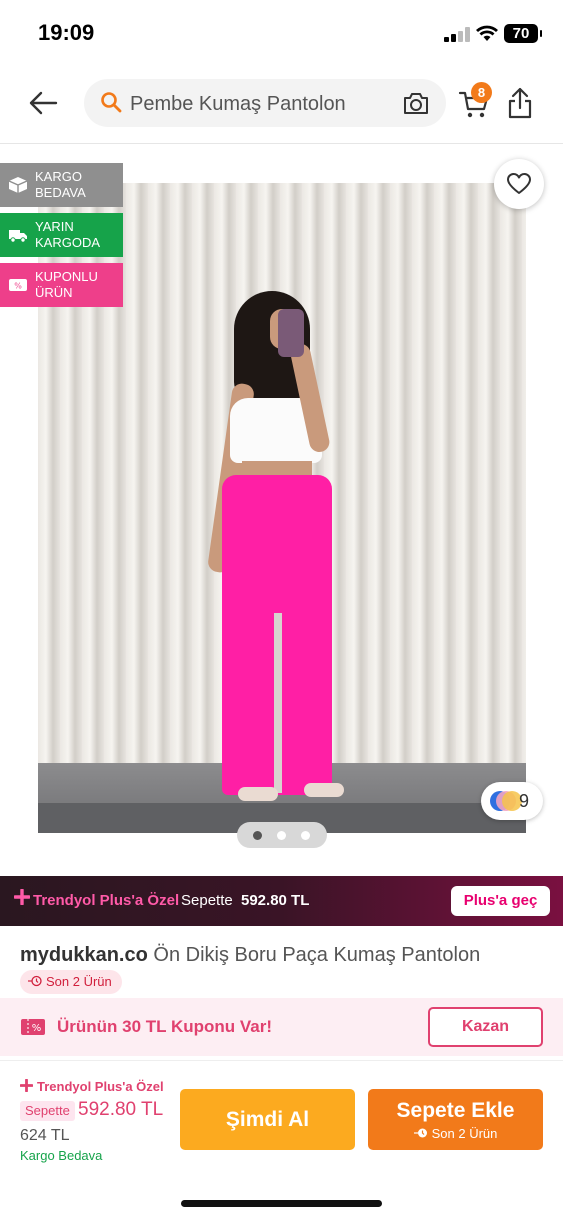  I want to click on claim-coupon-button: Kazan, so click(485, 1027).